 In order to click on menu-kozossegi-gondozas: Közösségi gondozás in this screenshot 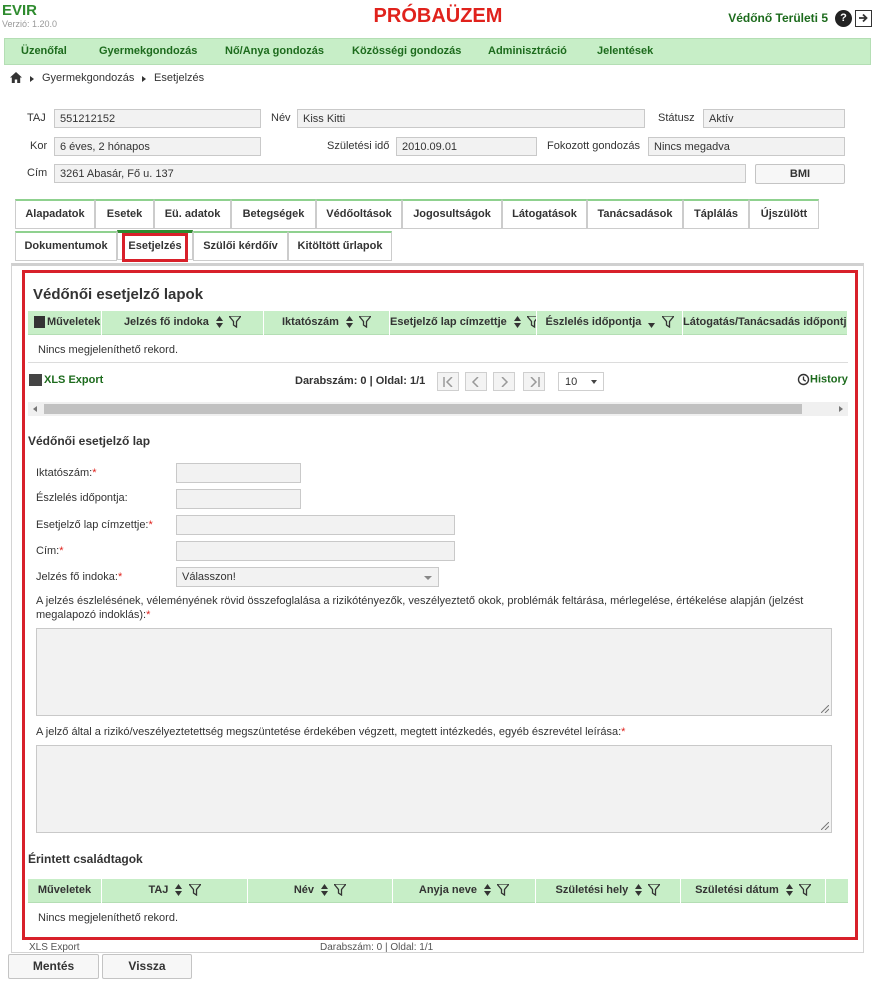, I will do `click(406, 51)`.